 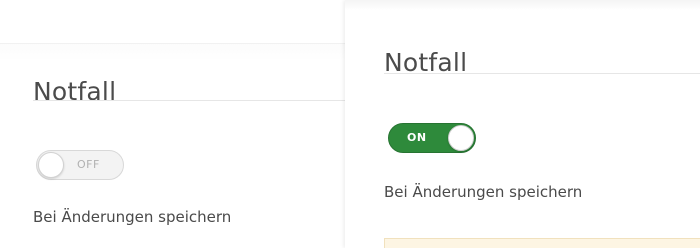 What do you see at coordinates (88, 164) in the screenshot?
I see `toggle-state-label: OFF` at bounding box center [88, 164].